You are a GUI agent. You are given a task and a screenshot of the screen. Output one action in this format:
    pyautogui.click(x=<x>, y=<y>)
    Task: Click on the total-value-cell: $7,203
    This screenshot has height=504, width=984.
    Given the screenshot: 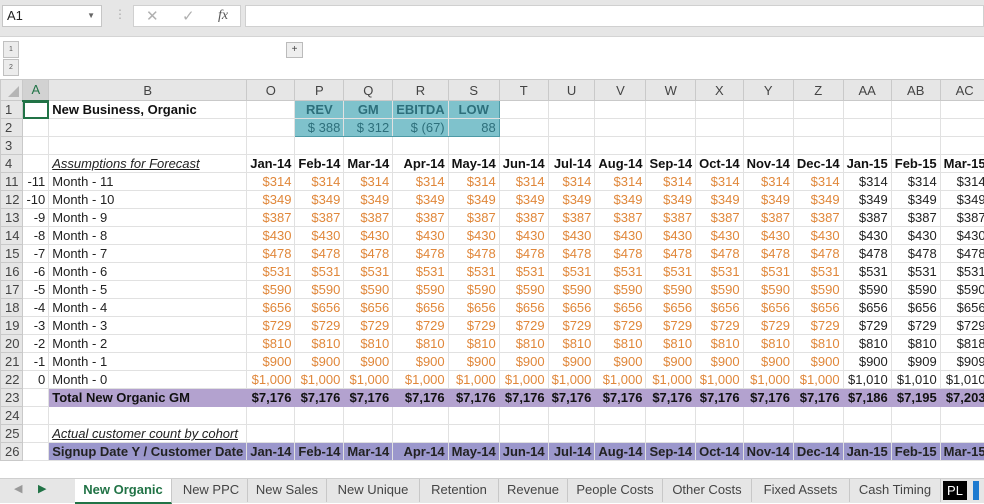 What is the action you would take?
    pyautogui.click(x=962, y=398)
    